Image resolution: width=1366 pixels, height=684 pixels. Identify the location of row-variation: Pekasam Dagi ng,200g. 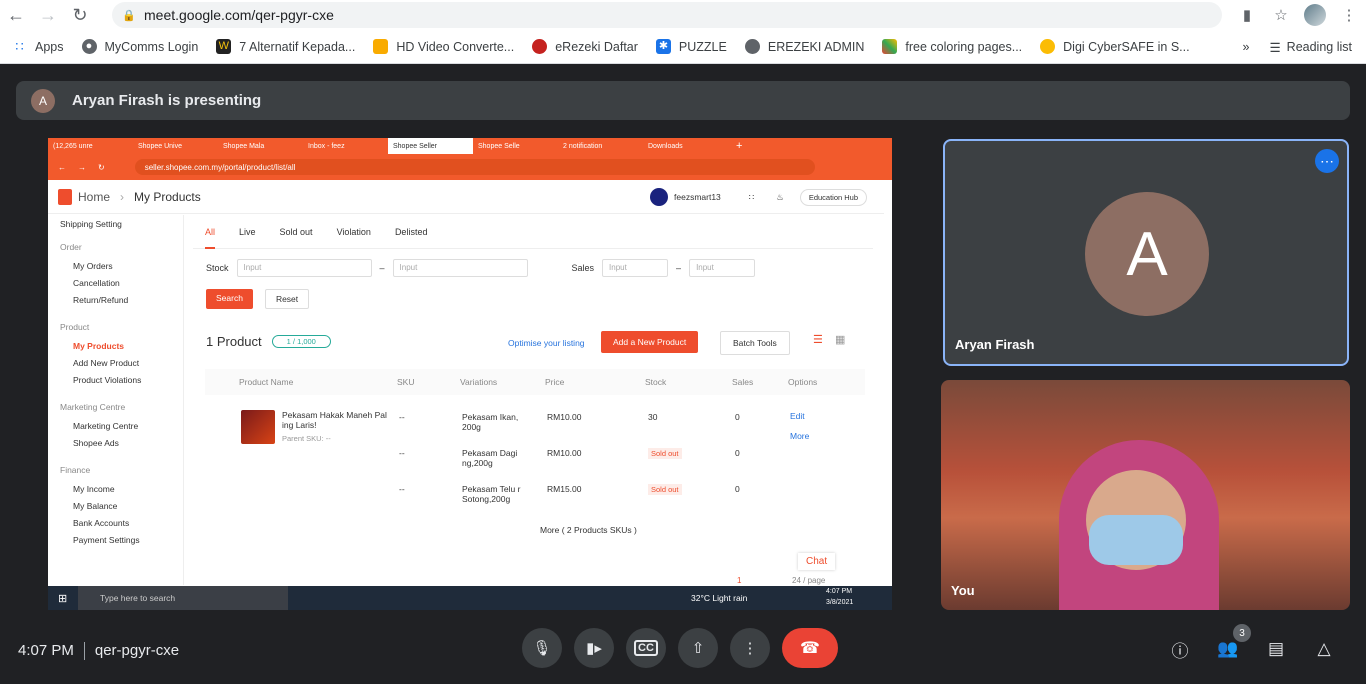
(490, 458).